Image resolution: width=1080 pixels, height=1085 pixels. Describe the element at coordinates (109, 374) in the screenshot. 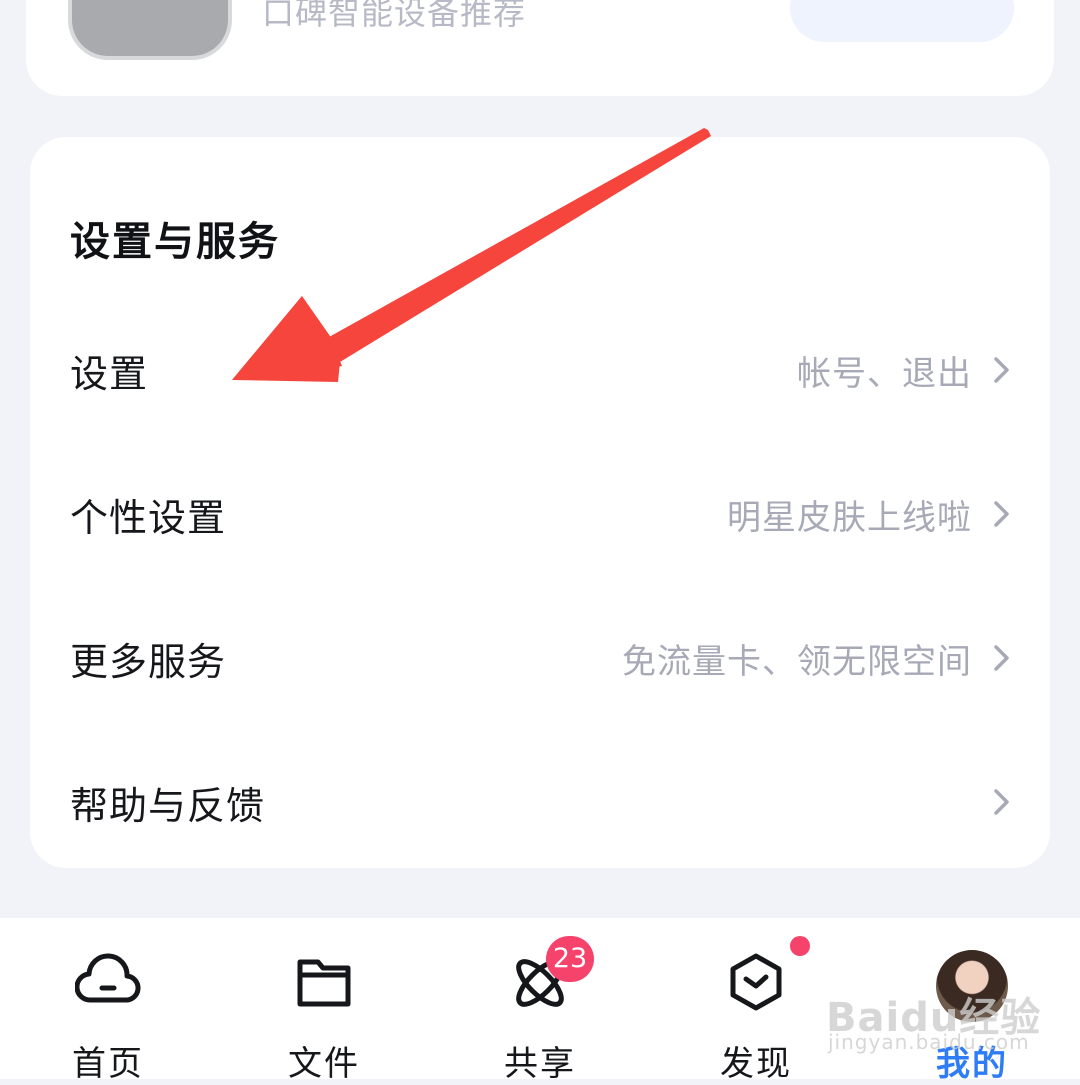

I see `settings-row-label: 设置` at that location.